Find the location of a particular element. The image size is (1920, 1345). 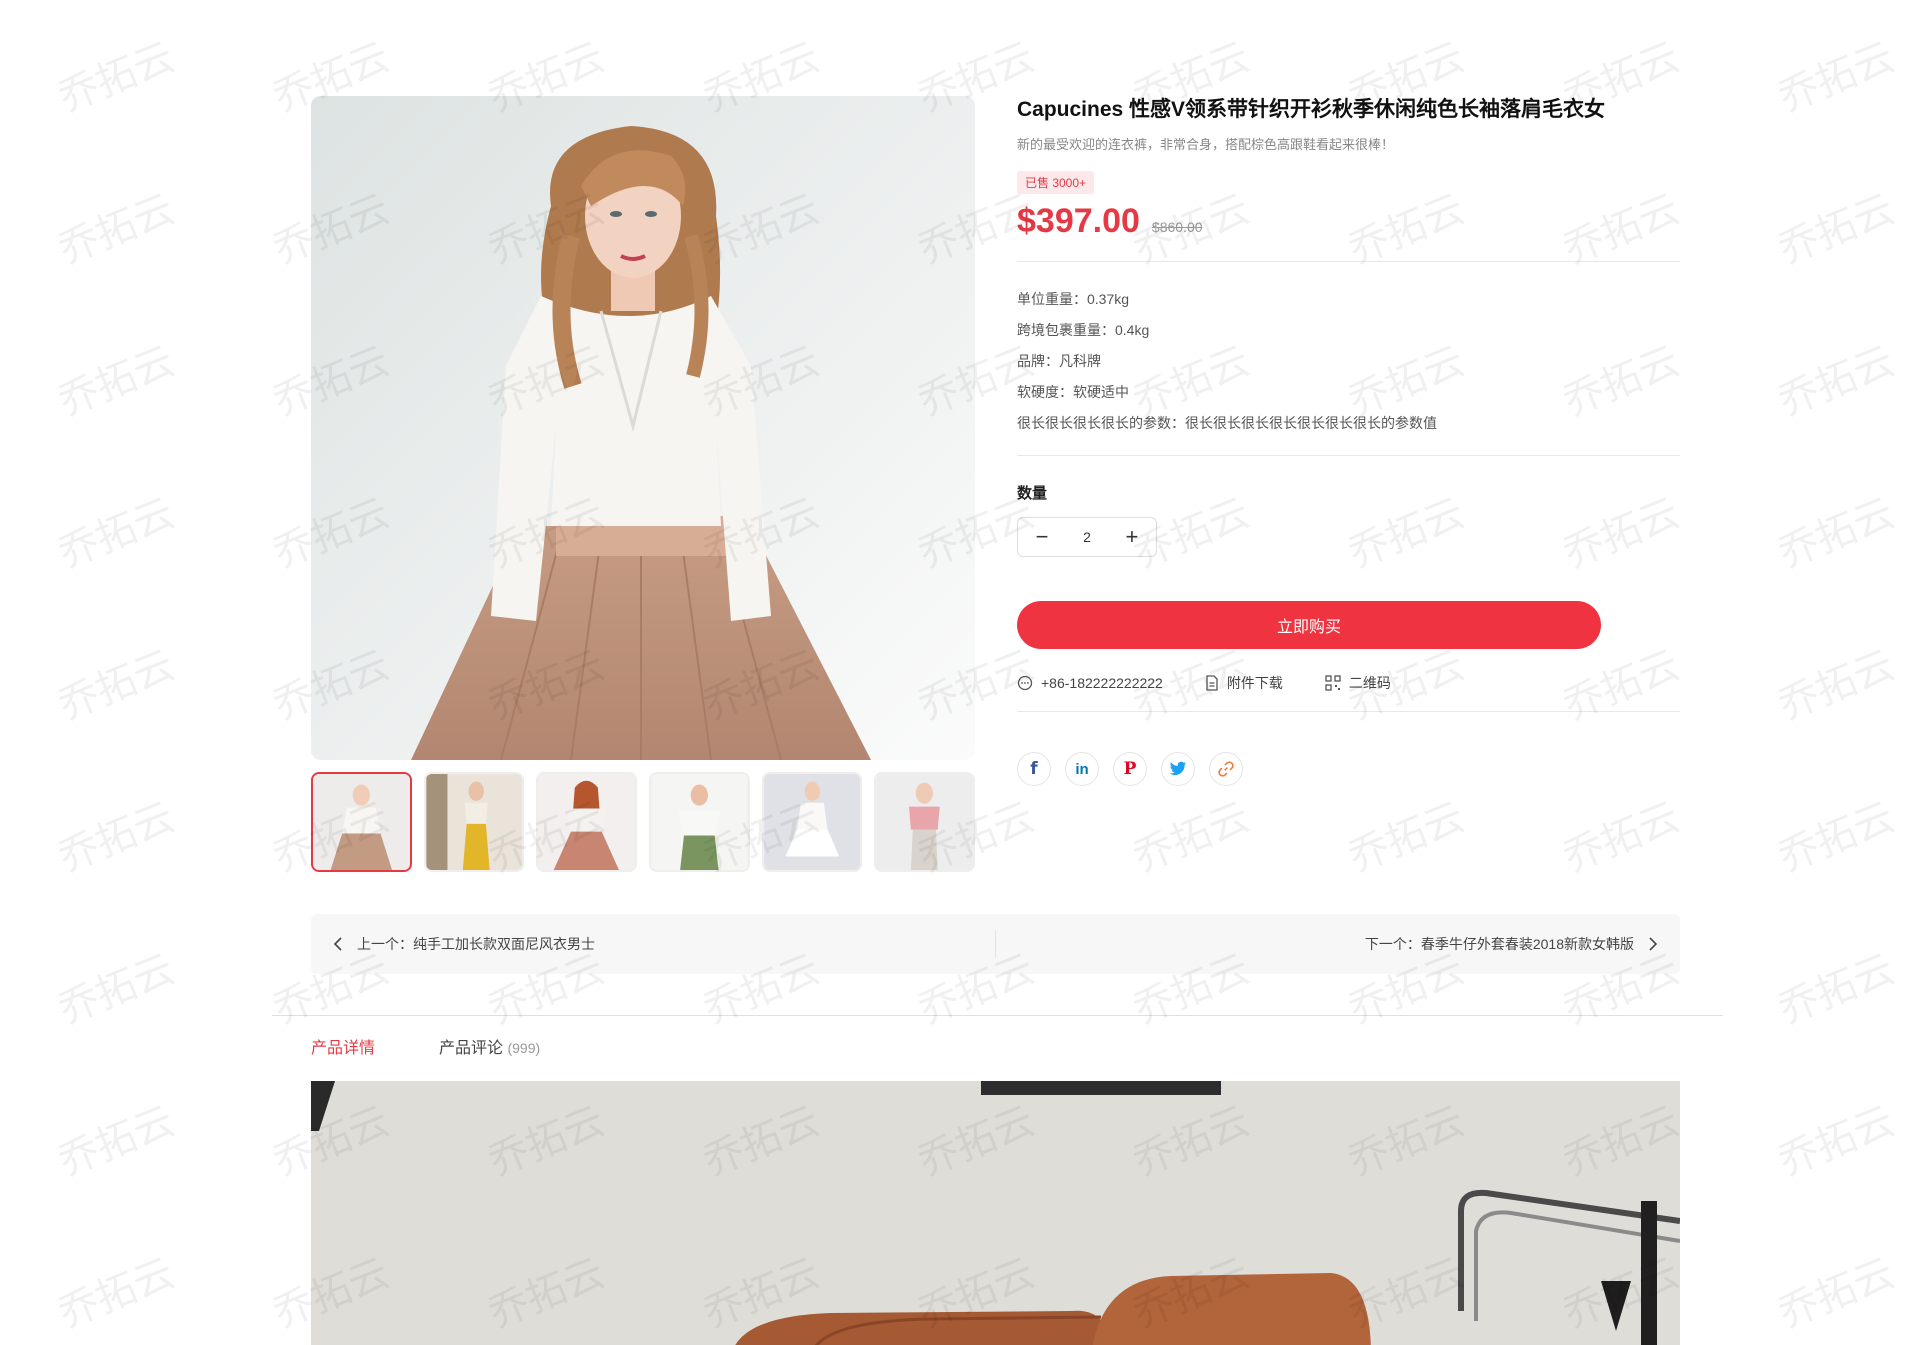

buy-now-button: 立即购买 is located at coordinates (1309, 625).